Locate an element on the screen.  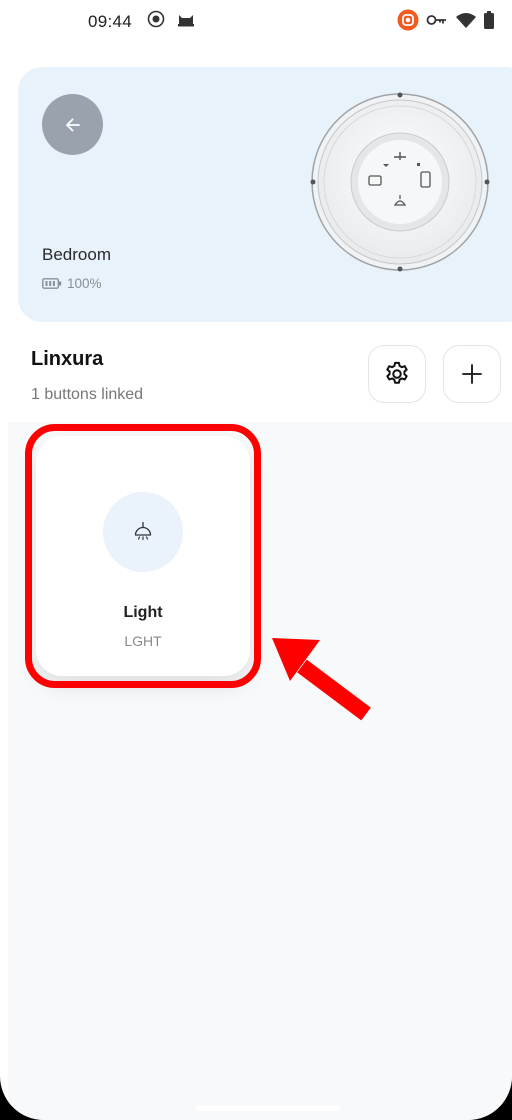
group-title: Linxura is located at coordinates (67, 359).